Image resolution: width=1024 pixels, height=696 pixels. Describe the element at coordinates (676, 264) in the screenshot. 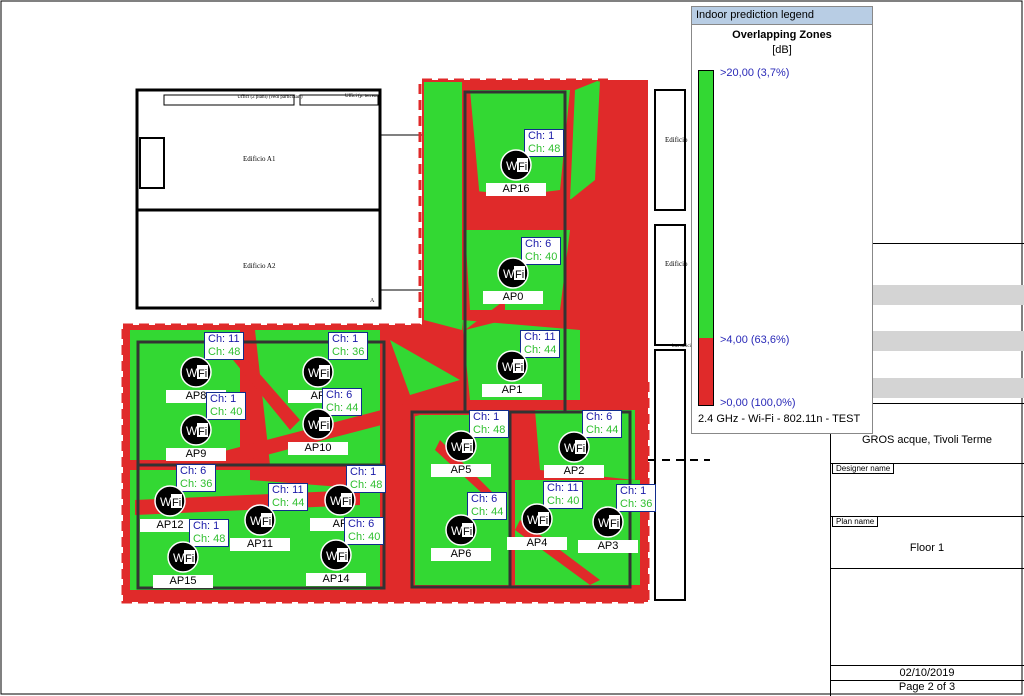

I see `building-label-edificio-2: Edificio` at that location.